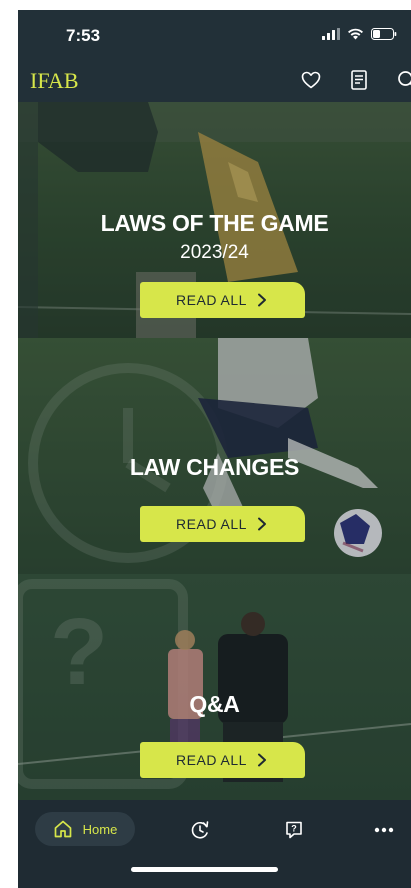 The image size is (411, 888). Describe the element at coordinates (54, 81) in the screenshot. I see `ifab-logo: IFAB` at that location.